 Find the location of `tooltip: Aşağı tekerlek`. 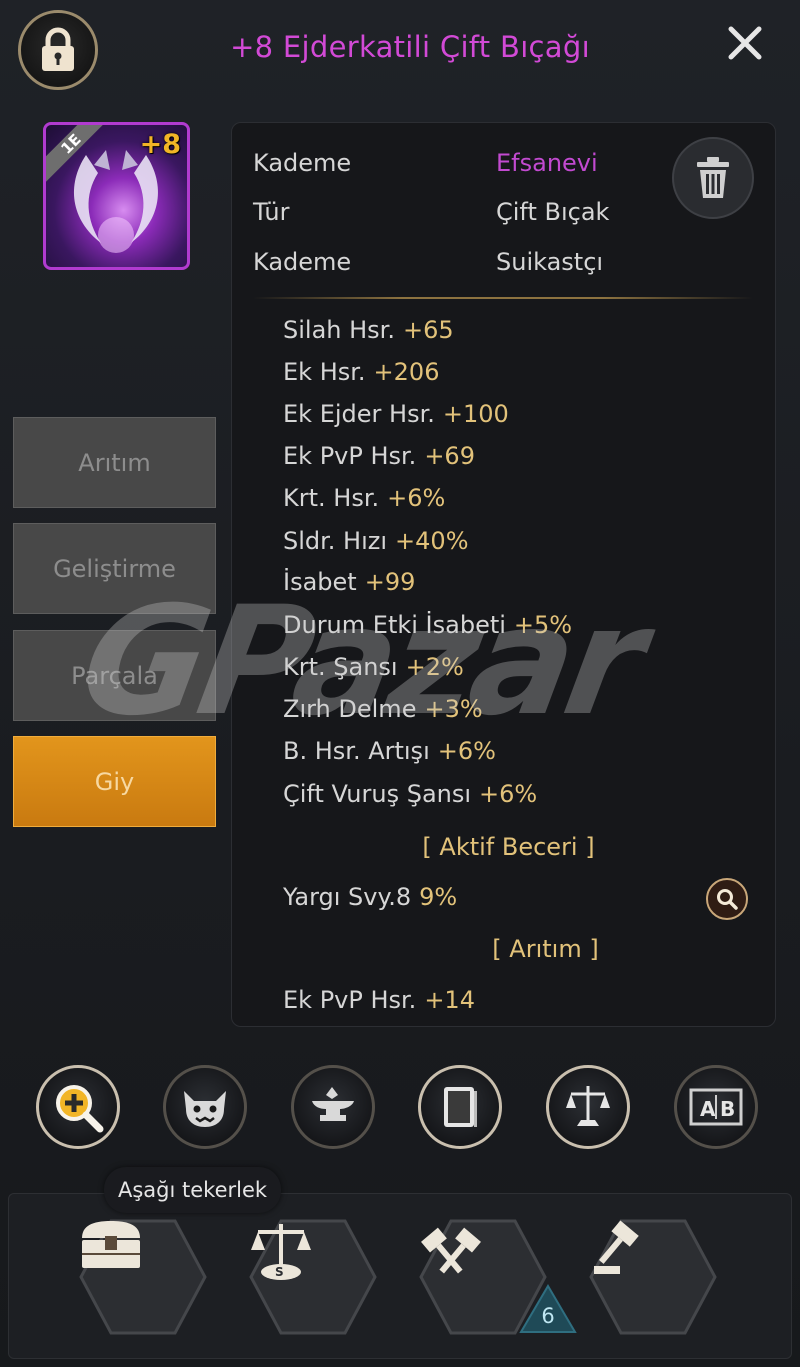

tooltip: Aşağı tekerlek is located at coordinates (193, 1190).